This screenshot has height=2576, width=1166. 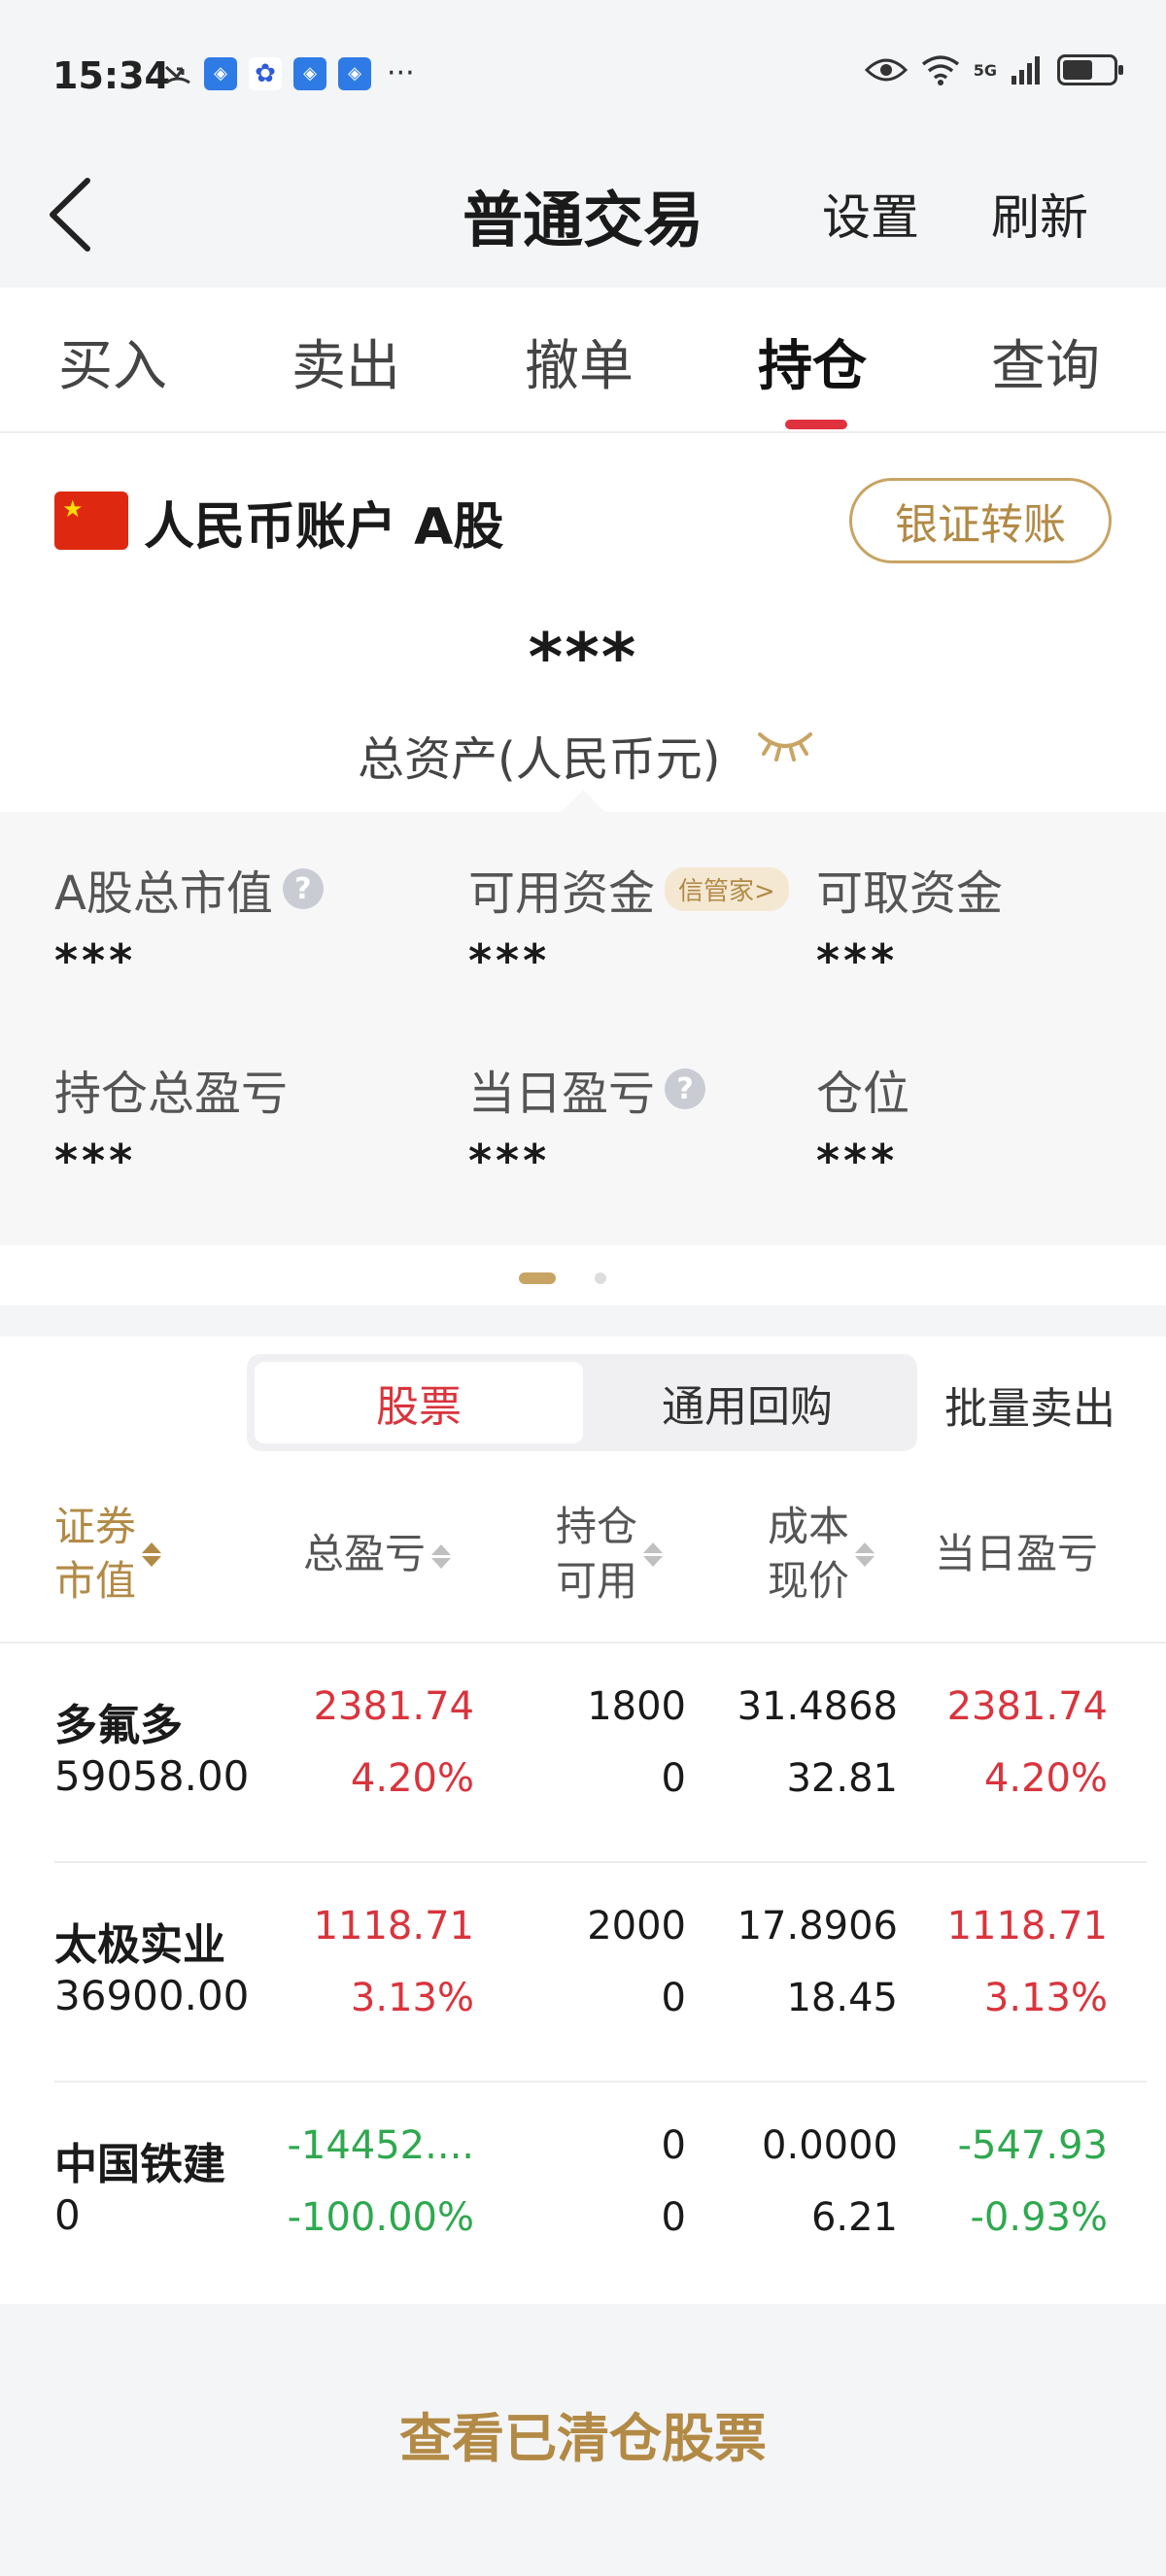 What do you see at coordinates (346, 361) in the screenshot?
I see `tab-sell: 卖出` at bounding box center [346, 361].